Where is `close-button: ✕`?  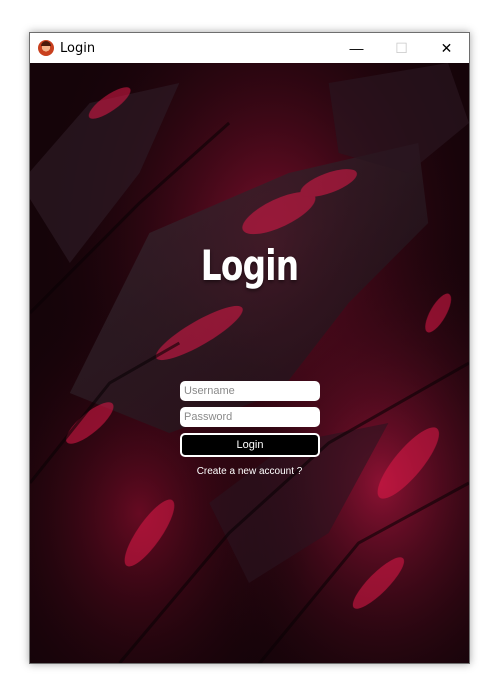
close-button: ✕ is located at coordinates (446, 48).